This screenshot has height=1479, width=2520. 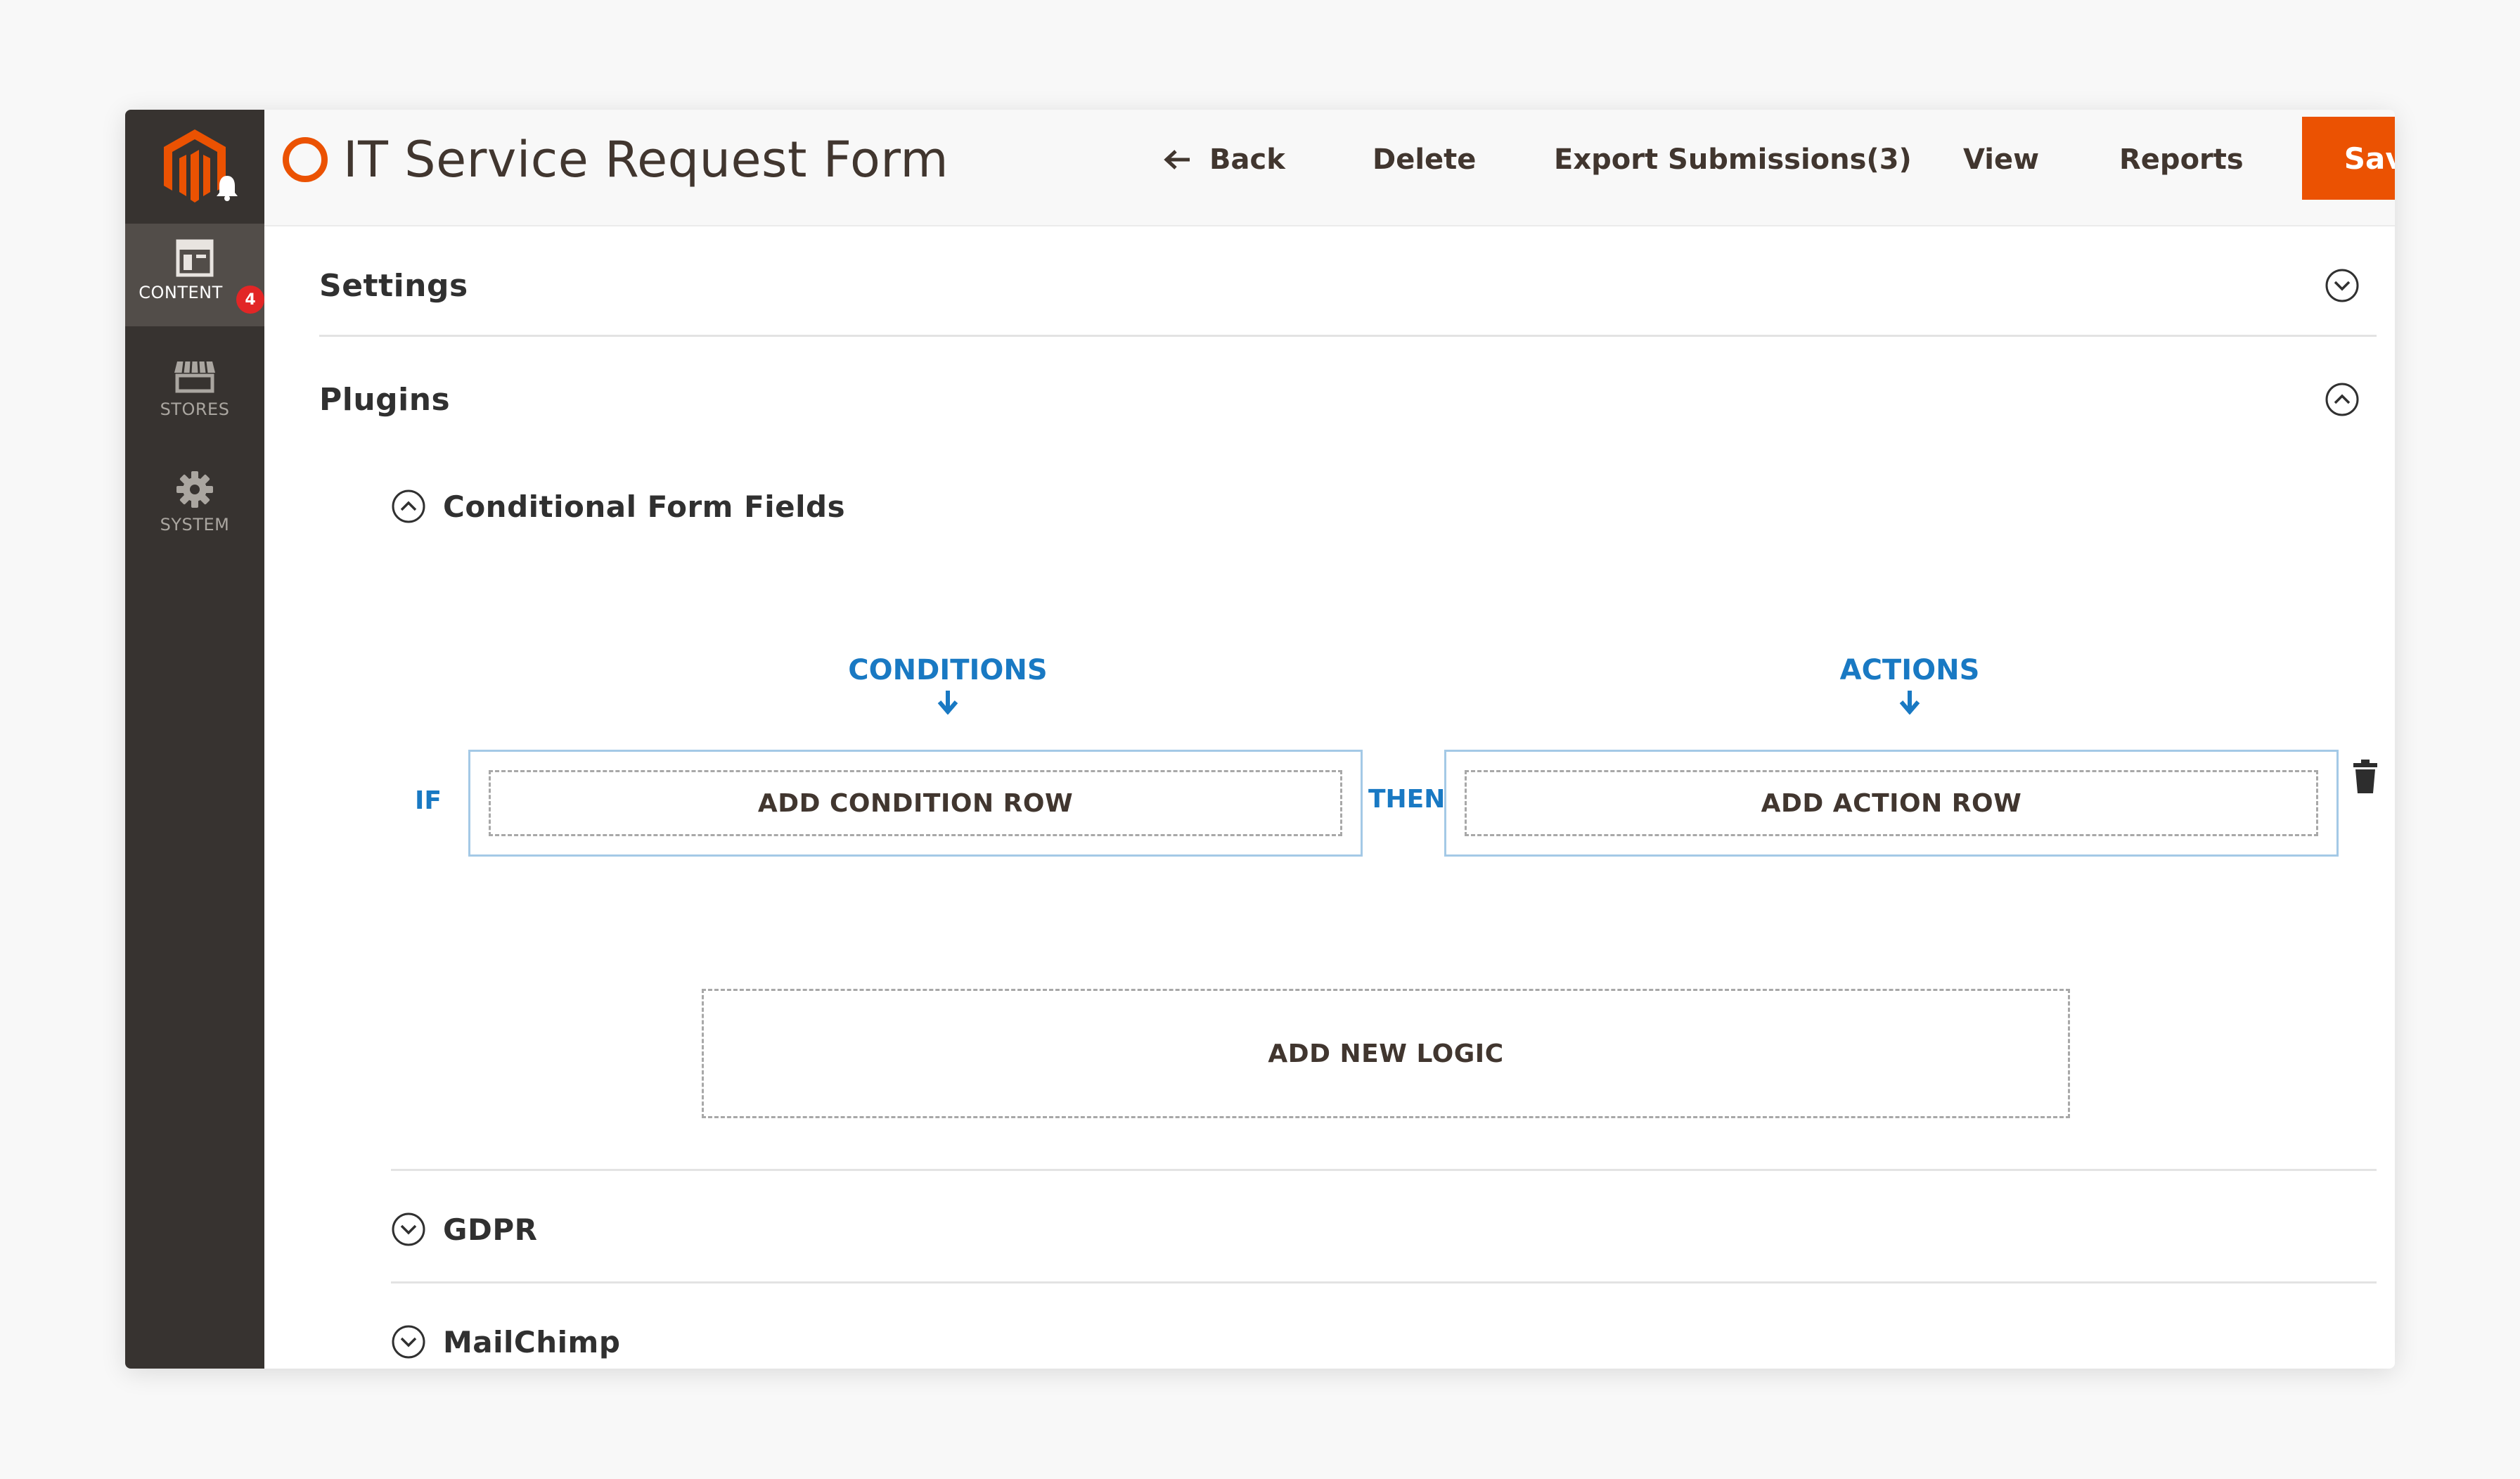 I want to click on gear-icon, so click(x=194, y=490).